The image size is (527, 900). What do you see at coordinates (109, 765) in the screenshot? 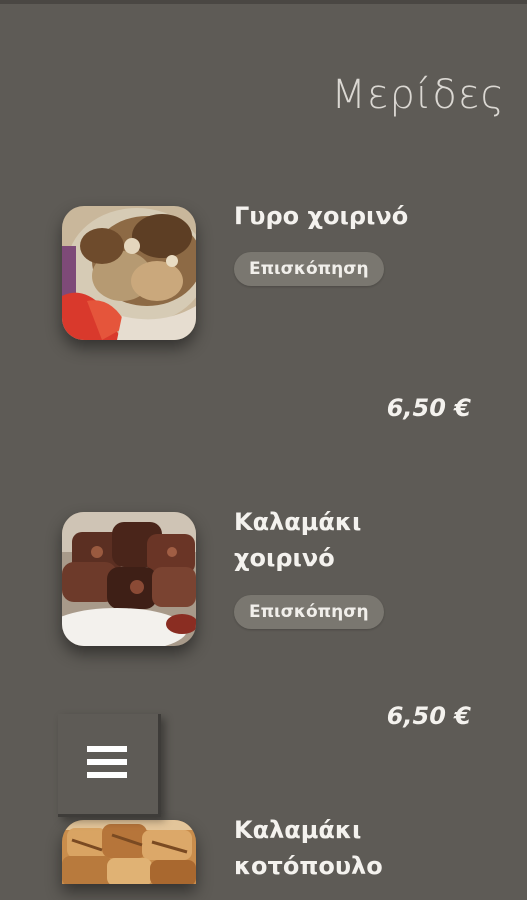
I see `menu-button` at bounding box center [109, 765].